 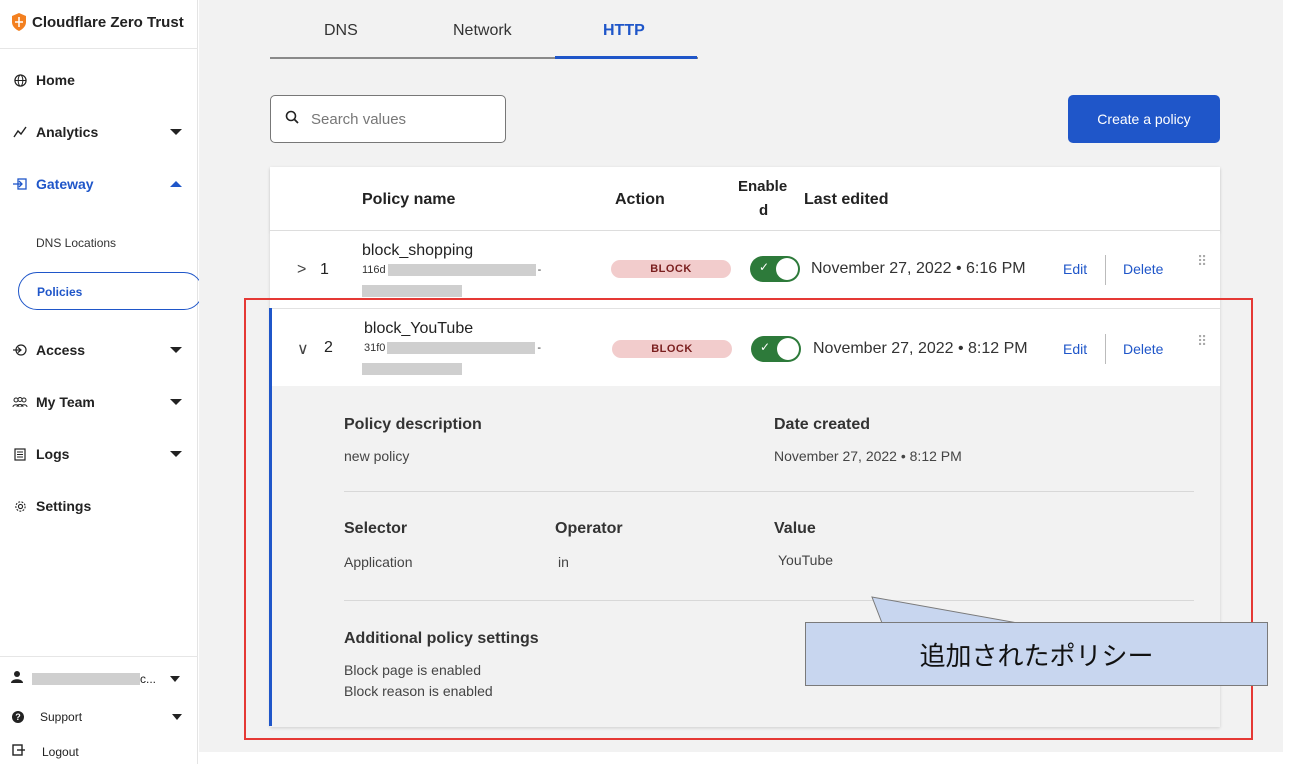 What do you see at coordinates (60, 292) in the screenshot?
I see `sidebar-subitem-label: Policies` at bounding box center [60, 292].